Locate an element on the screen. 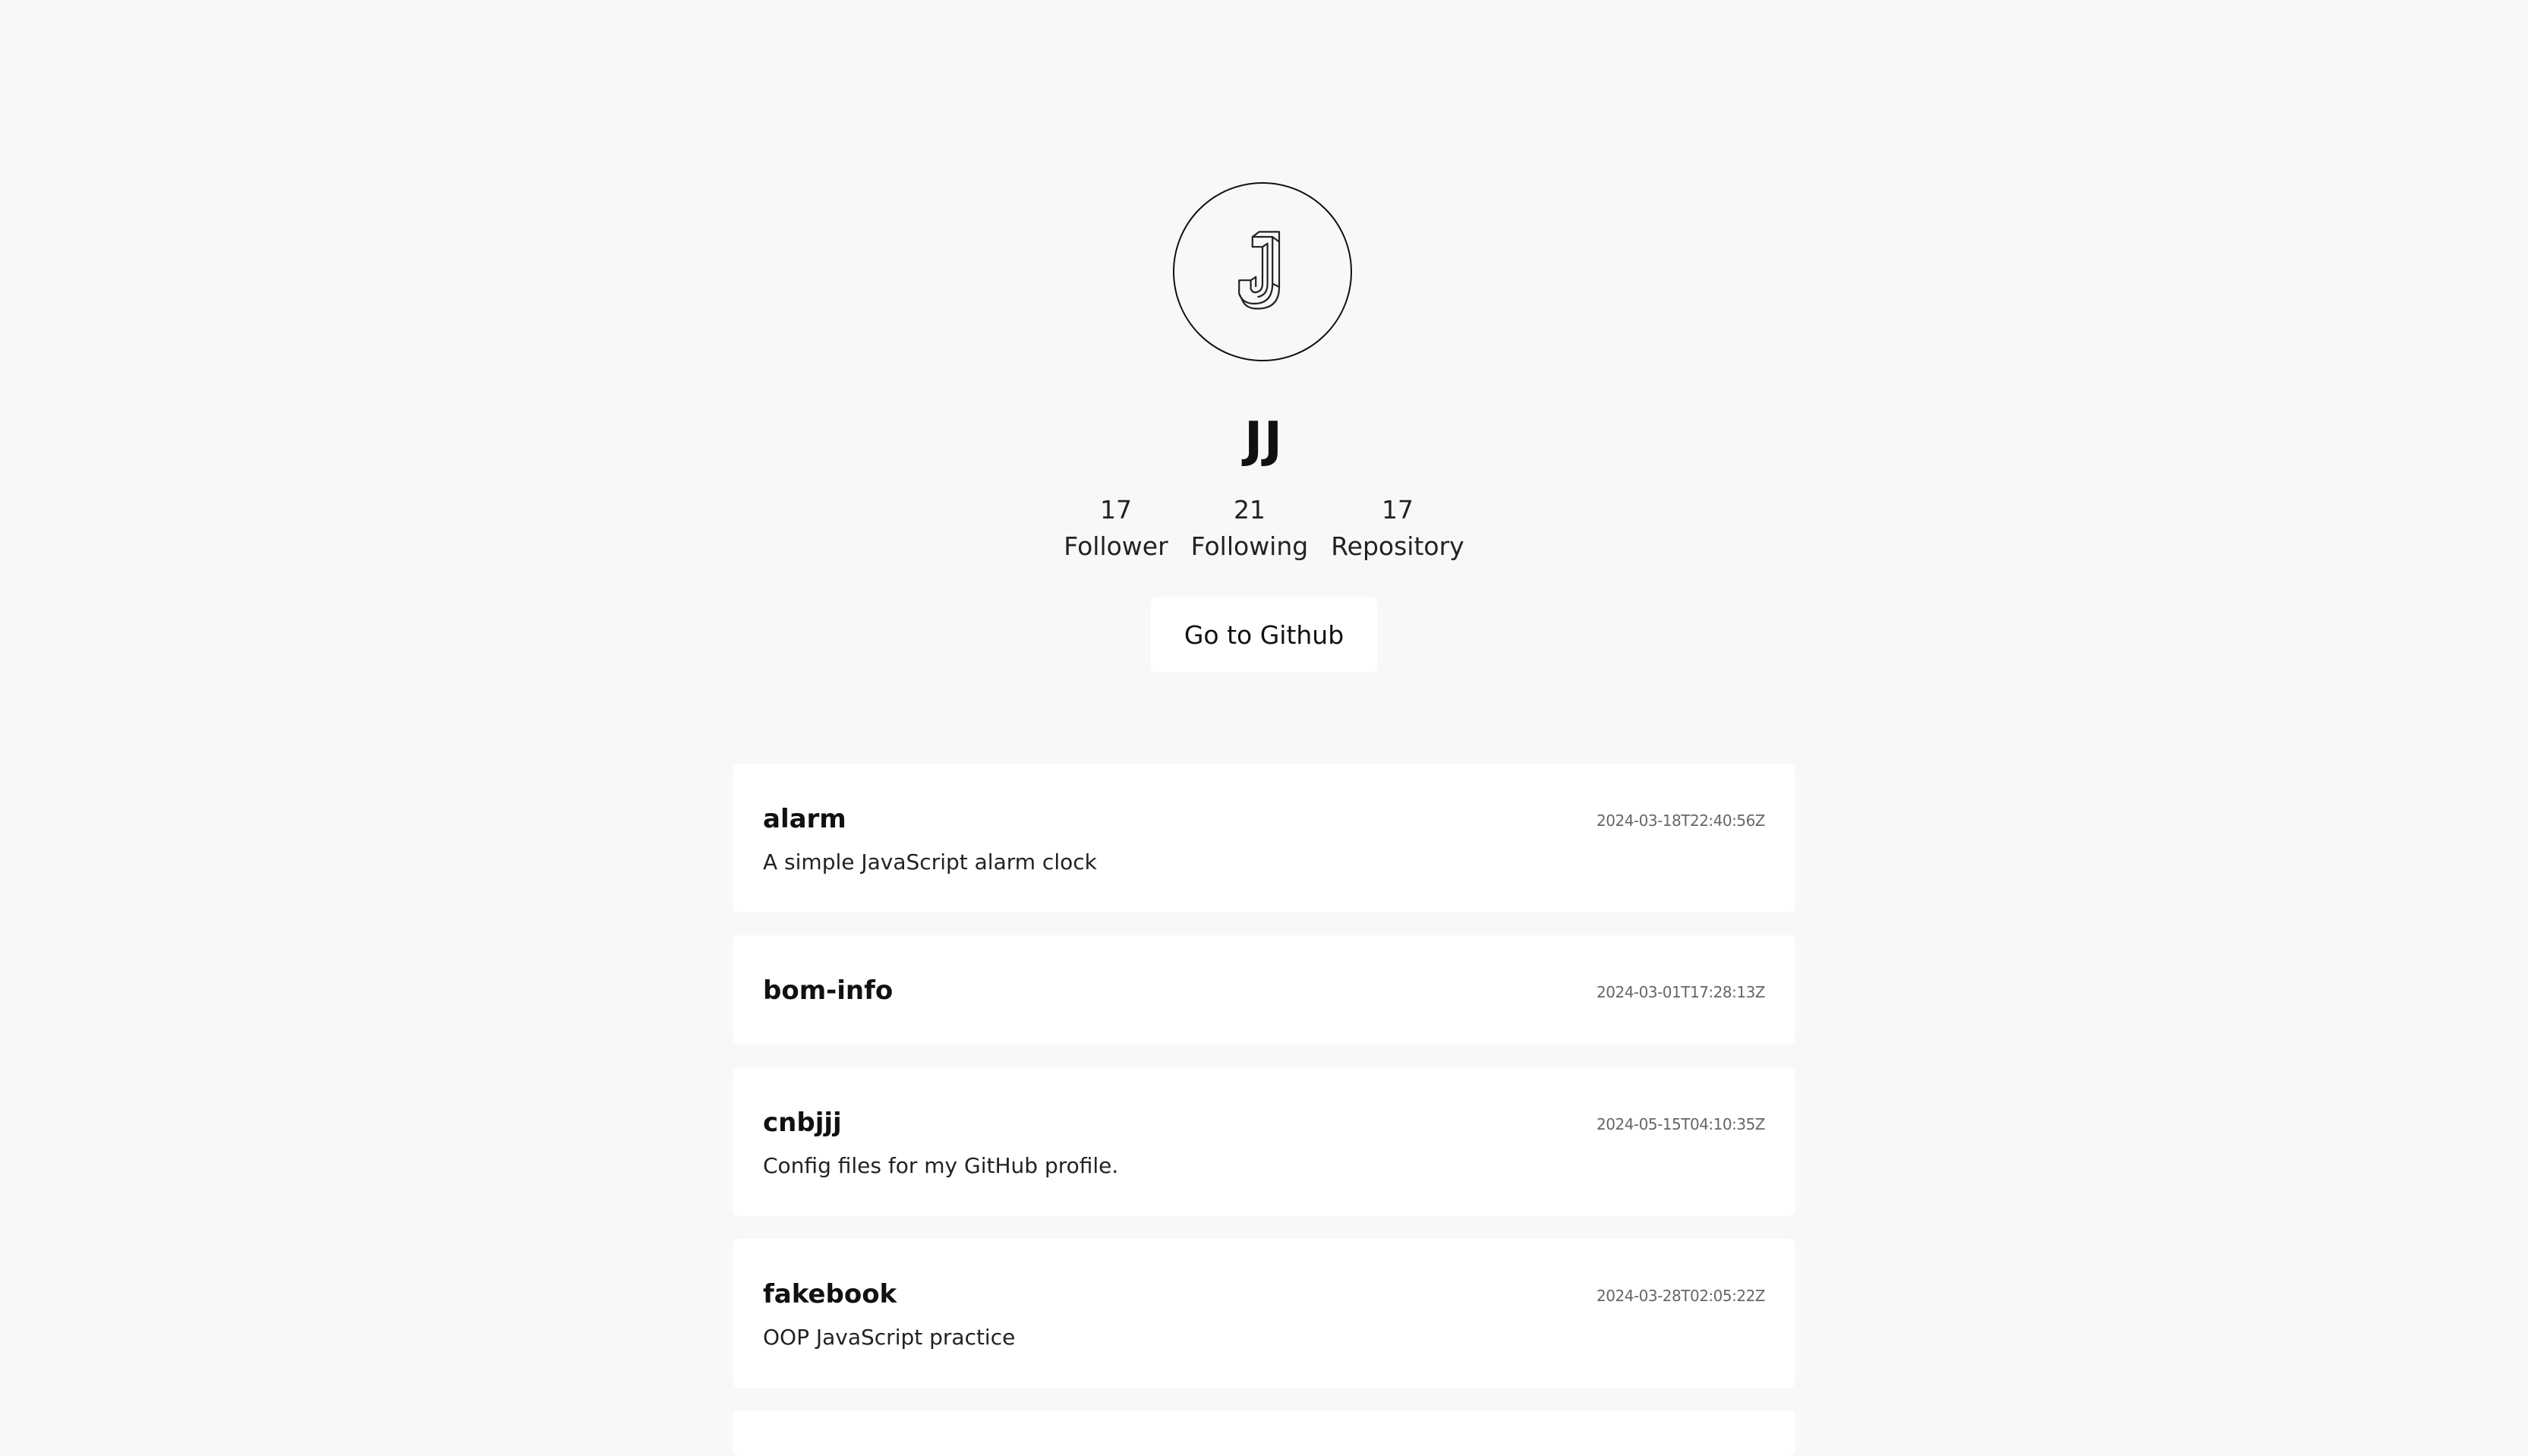  username: JJ is located at coordinates (1264, 440).